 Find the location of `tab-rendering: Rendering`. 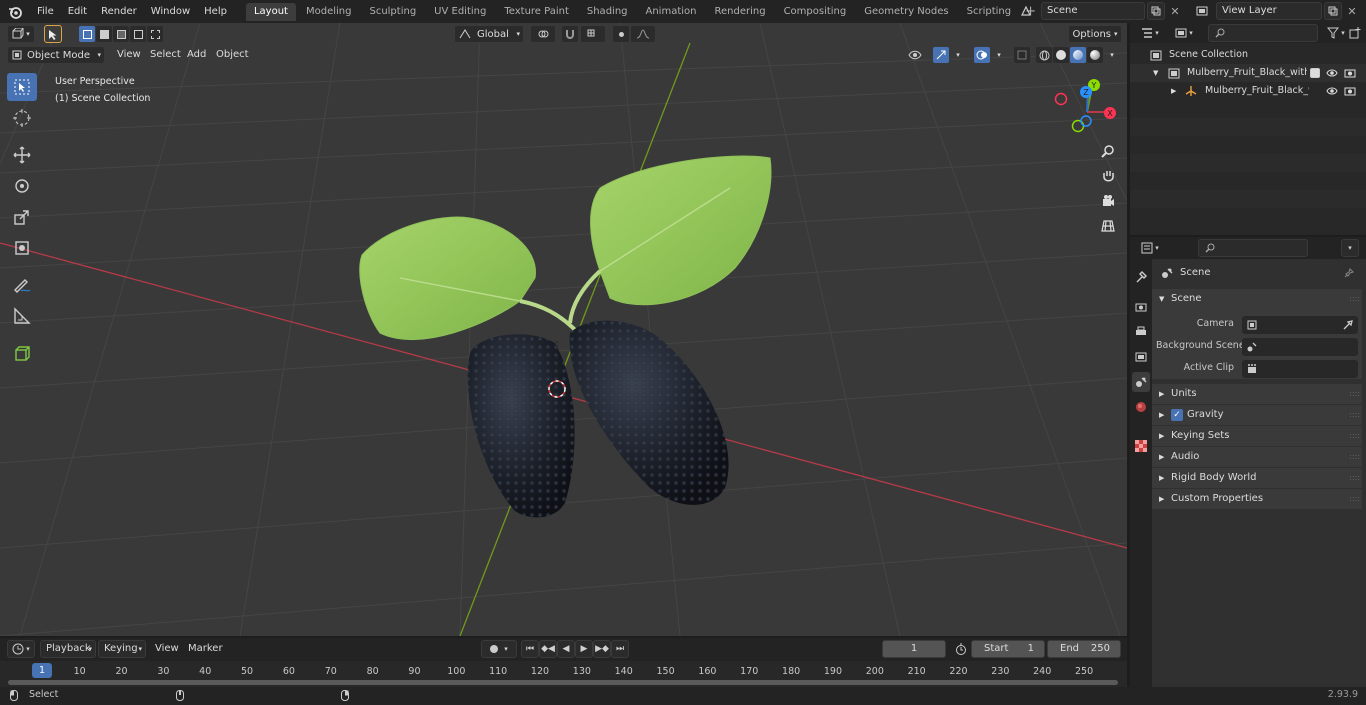

tab-rendering: Rendering is located at coordinates (739, 12).